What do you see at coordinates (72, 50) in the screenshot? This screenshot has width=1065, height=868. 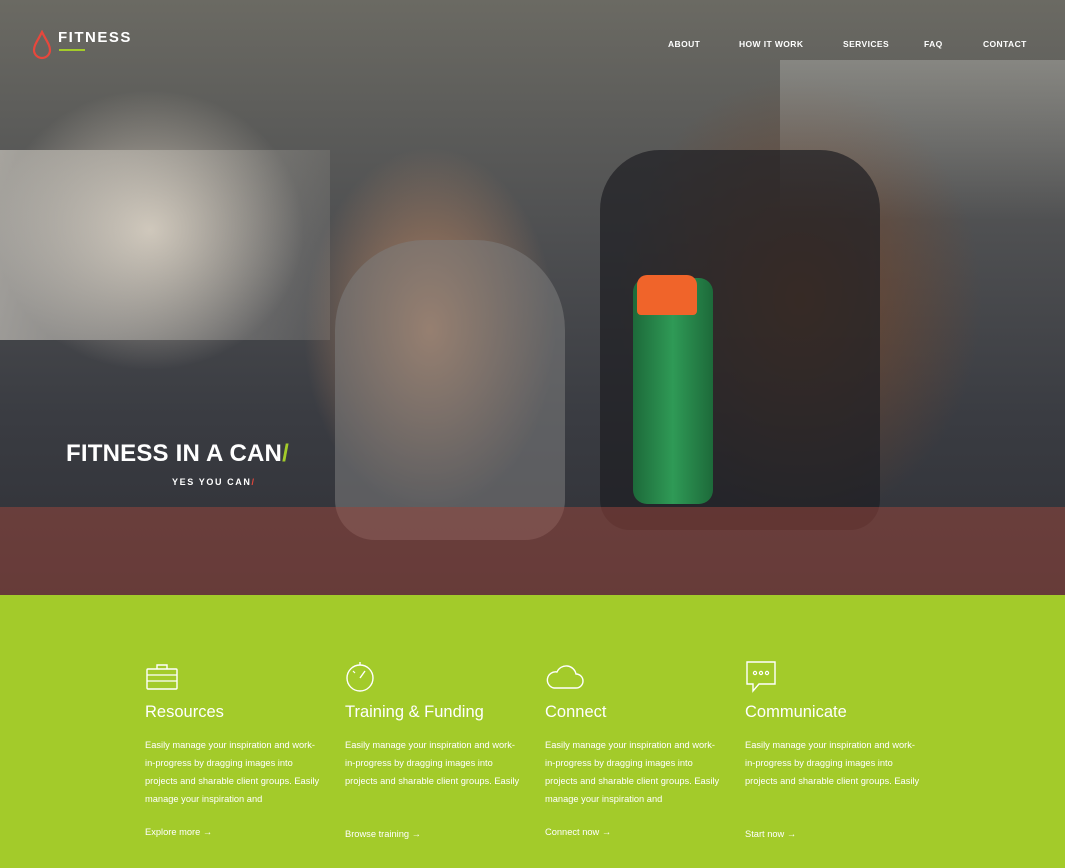 I see `brand-underline` at bounding box center [72, 50].